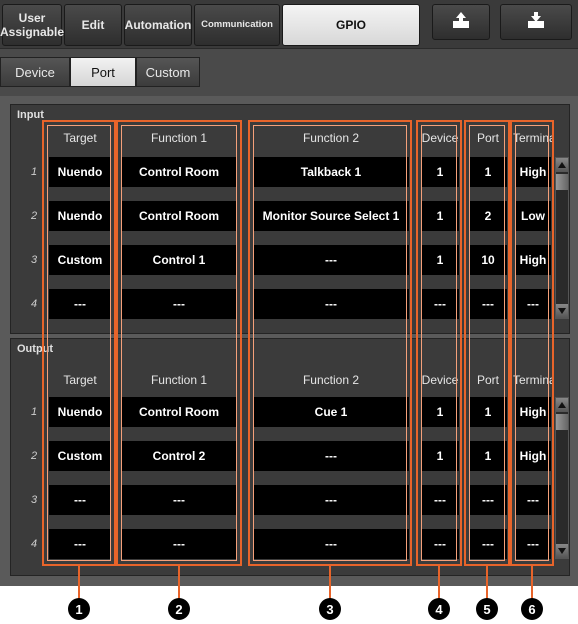 This screenshot has width=578, height=624. I want to click on subtab-port: Port, so click(103, 72).